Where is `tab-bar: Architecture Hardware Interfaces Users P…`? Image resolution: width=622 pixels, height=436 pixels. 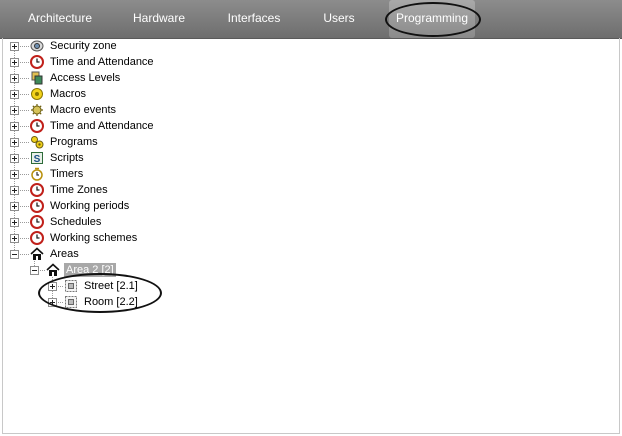 tab-bar: Architecture Hardware Interfaces Users P… is located at coordinates (311, 19).